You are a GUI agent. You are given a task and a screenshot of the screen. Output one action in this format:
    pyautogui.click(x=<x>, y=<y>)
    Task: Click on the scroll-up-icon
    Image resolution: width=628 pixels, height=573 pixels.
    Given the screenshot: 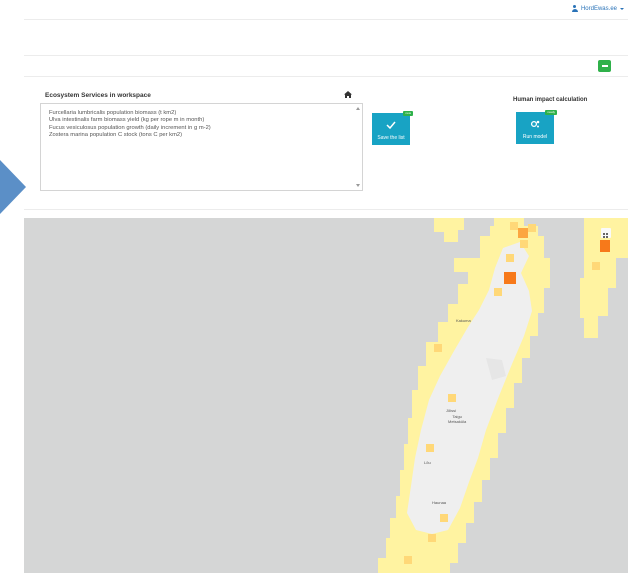 What is the action you would take?
    pyautogui.click(x=358, y=108)
    